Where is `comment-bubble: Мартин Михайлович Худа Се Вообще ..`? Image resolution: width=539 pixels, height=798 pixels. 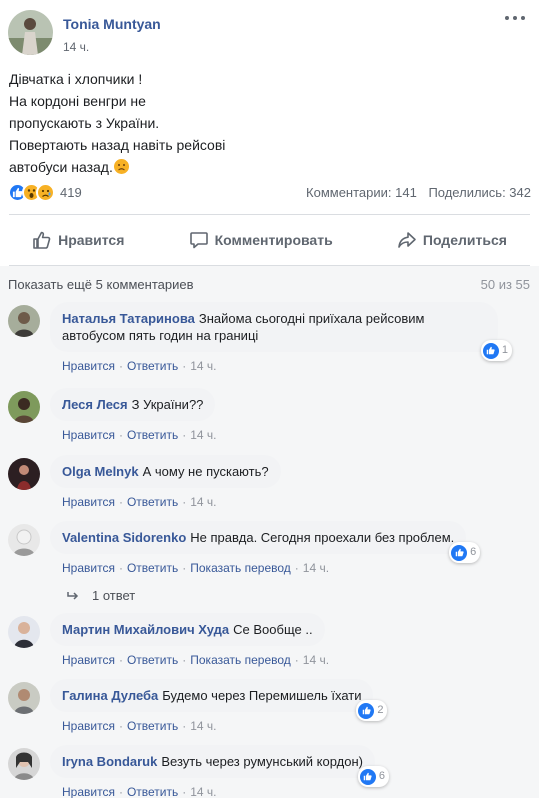 comment-bubble: Мартин Михайлович Худа Се Вообще .. is located at coordinates (187, 629).